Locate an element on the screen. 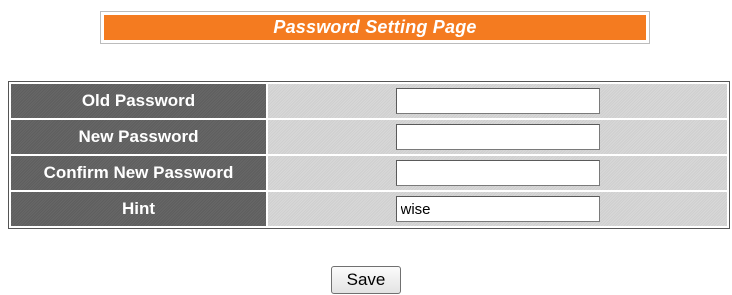  old-password-cell is located at coordinates (497, 101).